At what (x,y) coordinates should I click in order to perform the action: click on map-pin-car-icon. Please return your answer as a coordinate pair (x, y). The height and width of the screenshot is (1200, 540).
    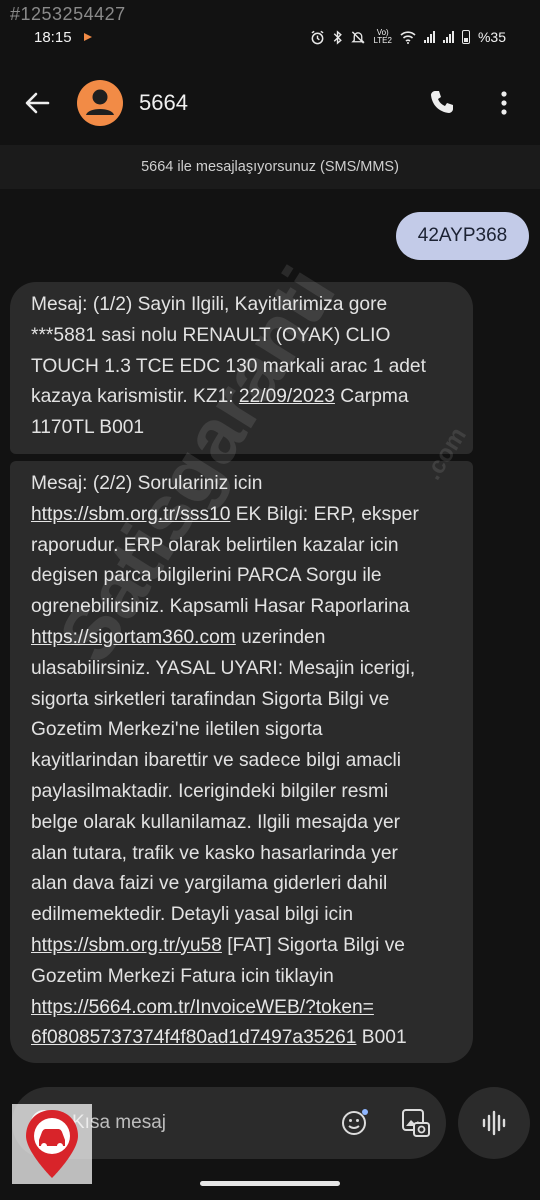
    Looking at the image, I should click on (52, 1144).